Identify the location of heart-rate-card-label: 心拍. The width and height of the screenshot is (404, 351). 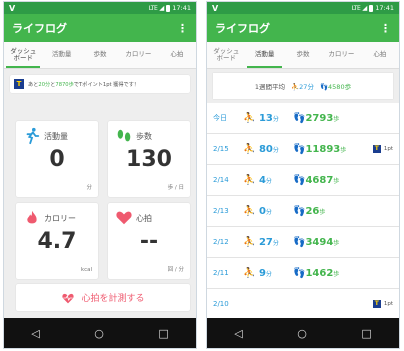
(144, 218).